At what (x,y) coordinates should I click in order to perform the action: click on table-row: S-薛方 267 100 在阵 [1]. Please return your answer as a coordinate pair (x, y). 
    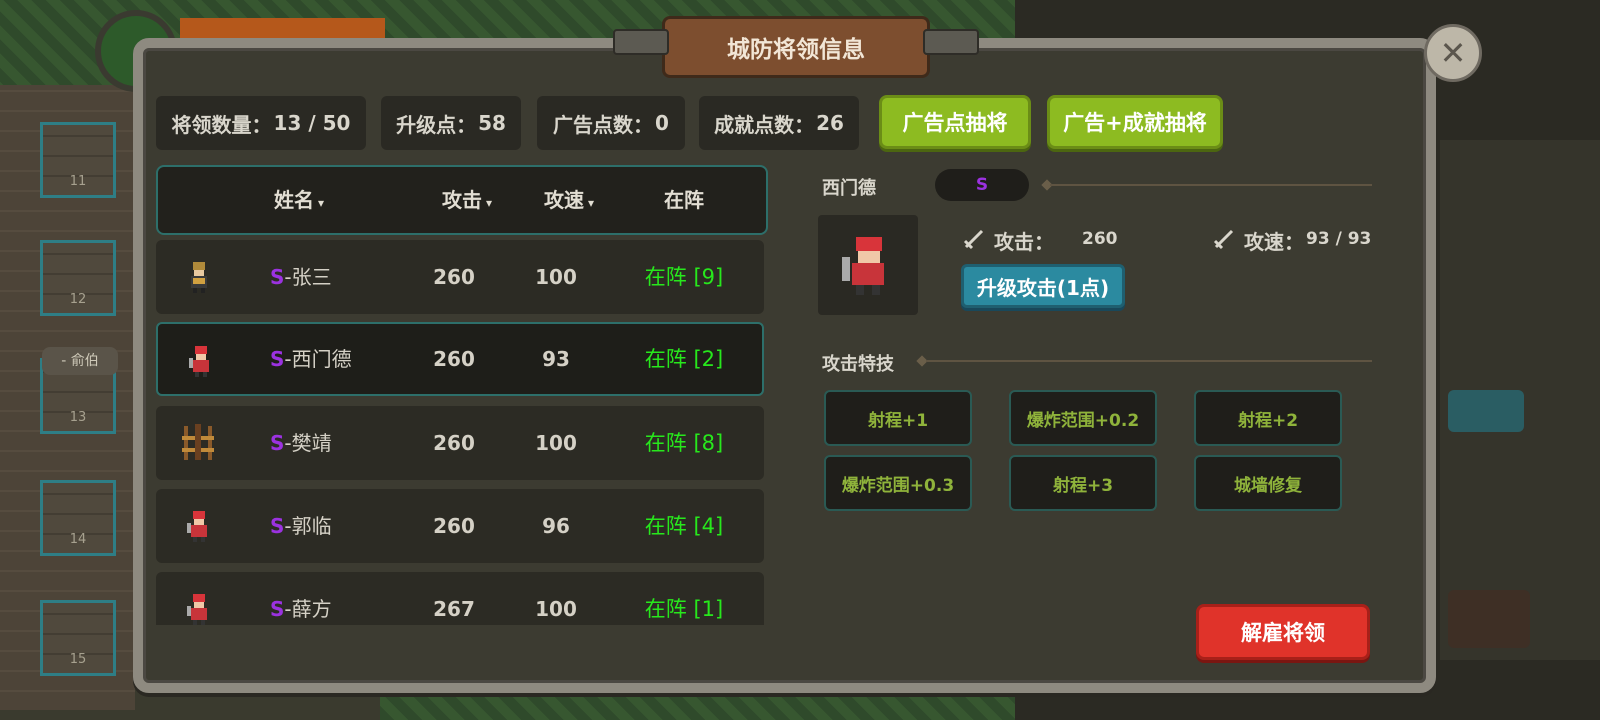
    Looking at the image, I should click on (460, 598).